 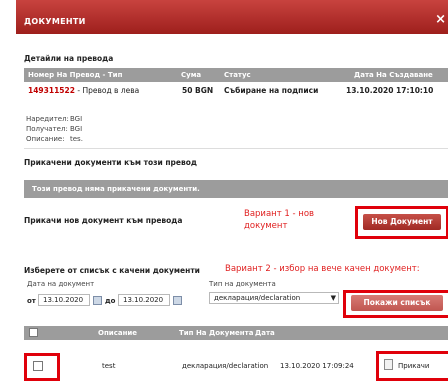 I want to click on date-to-input: 13.10.2020, so click(x=144, y=300).